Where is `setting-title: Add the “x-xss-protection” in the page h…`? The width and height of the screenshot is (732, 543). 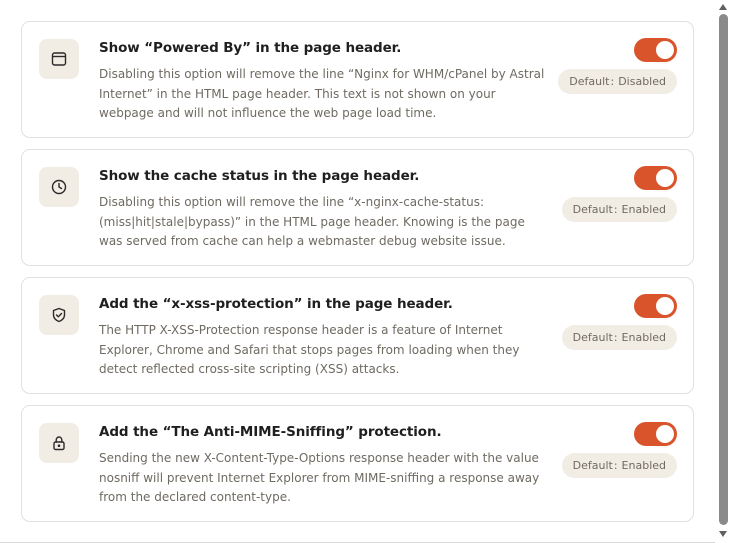
setting-title: Add the “x-xss-protection” in the page h… is located at coordinates (276, 304).